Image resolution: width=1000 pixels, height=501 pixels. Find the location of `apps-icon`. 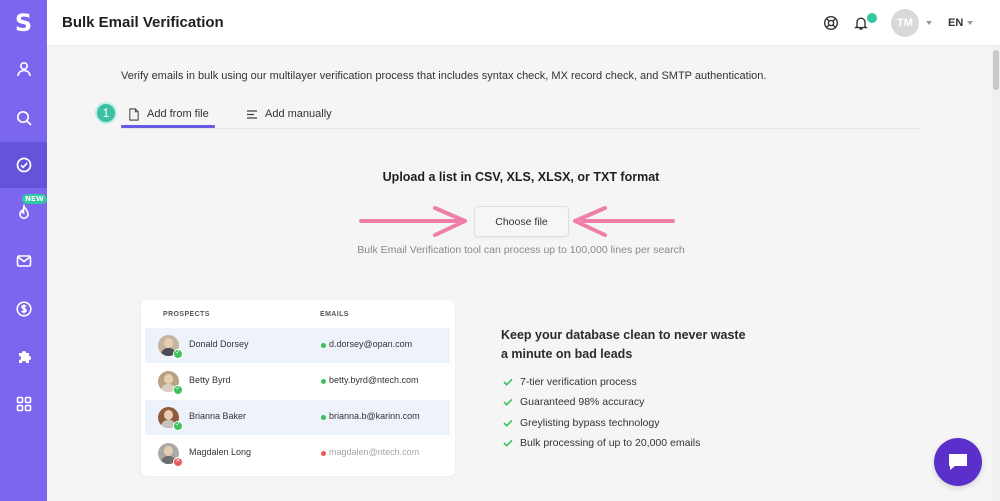

apps-icon is located at coordinates (23, 404).